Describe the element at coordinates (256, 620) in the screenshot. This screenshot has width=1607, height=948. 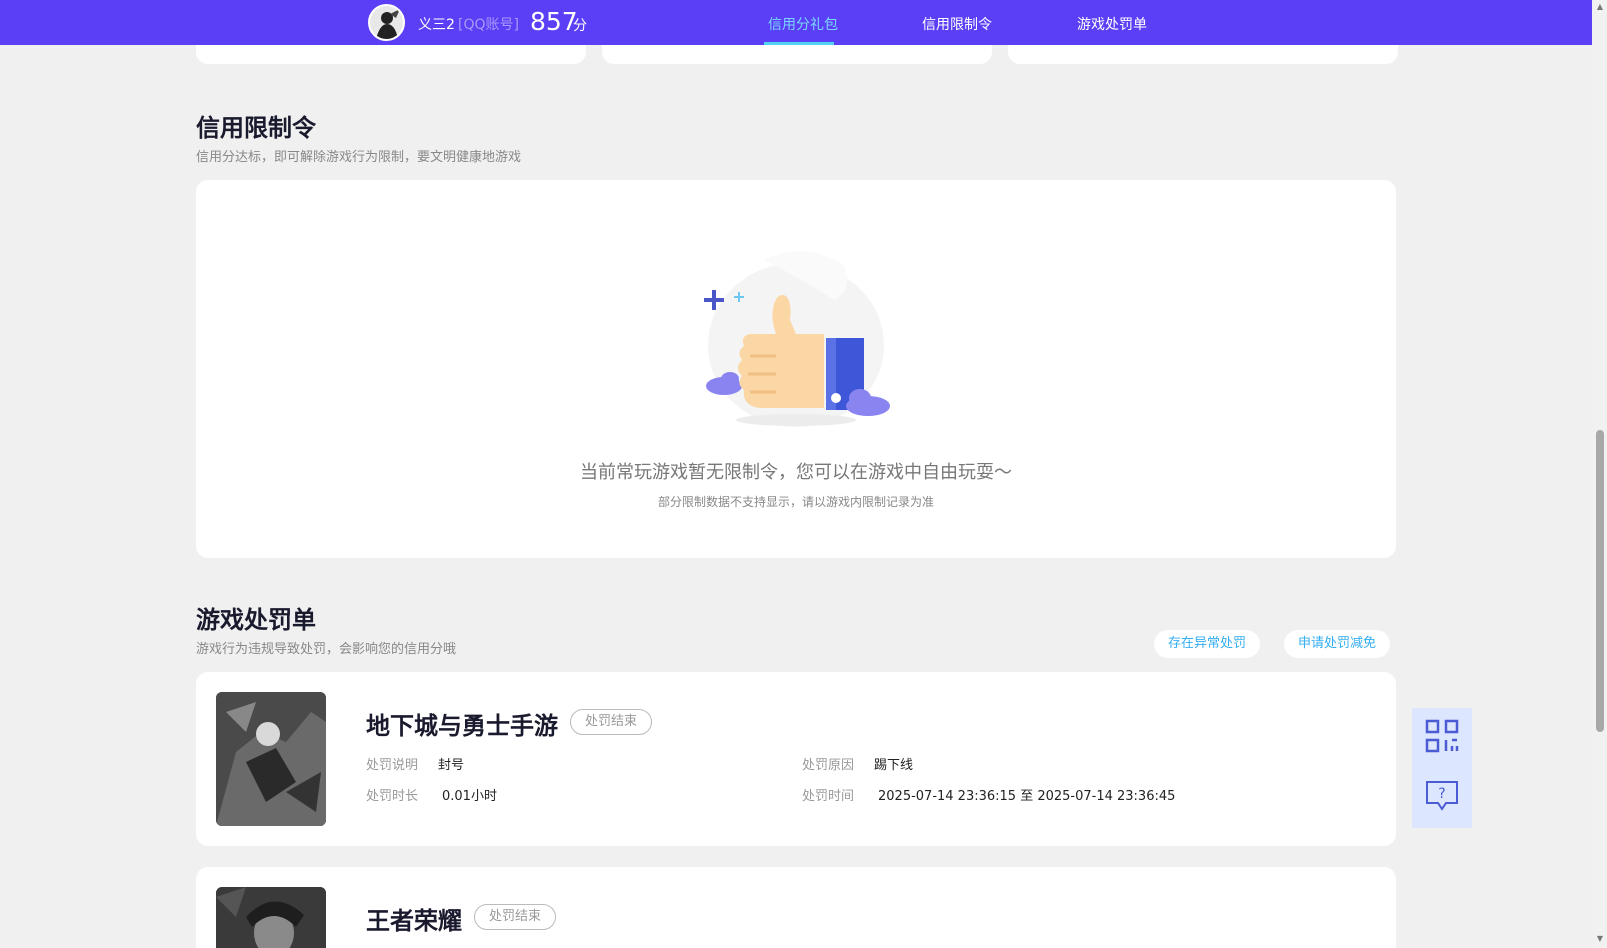
I see `penalty-title: 游戏处罚单` at that location.